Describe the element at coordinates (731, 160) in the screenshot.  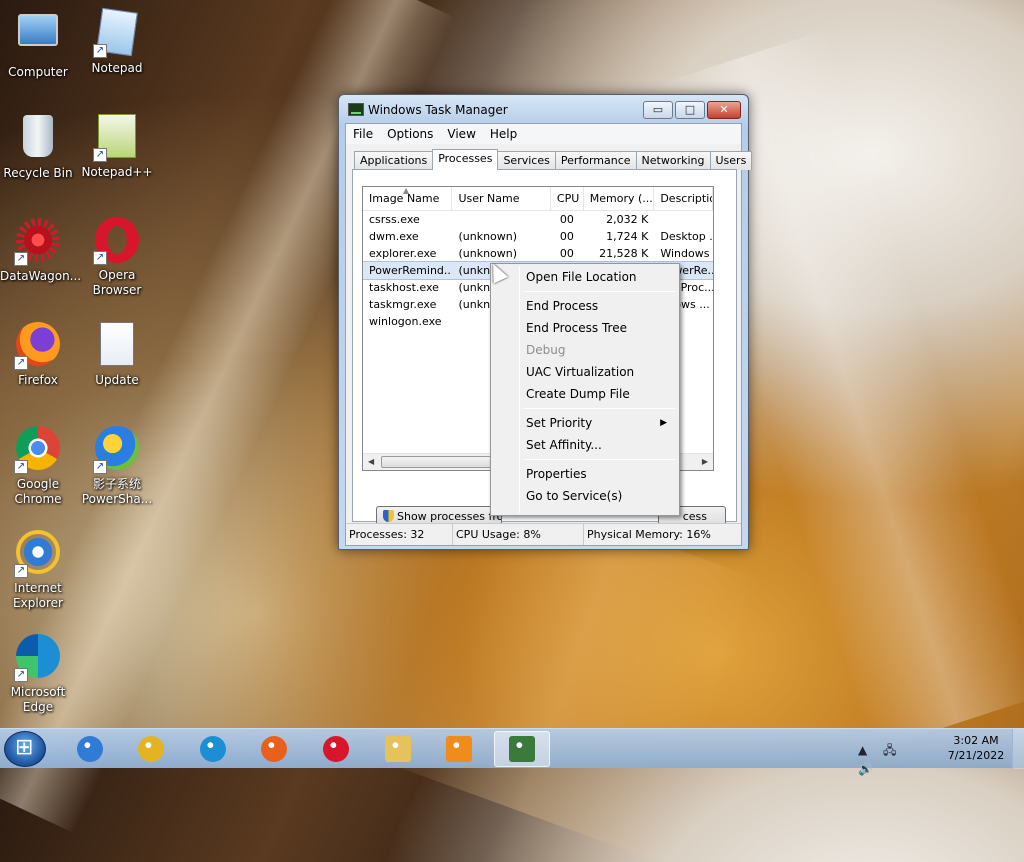
I see `tab-users: Users` at that location.